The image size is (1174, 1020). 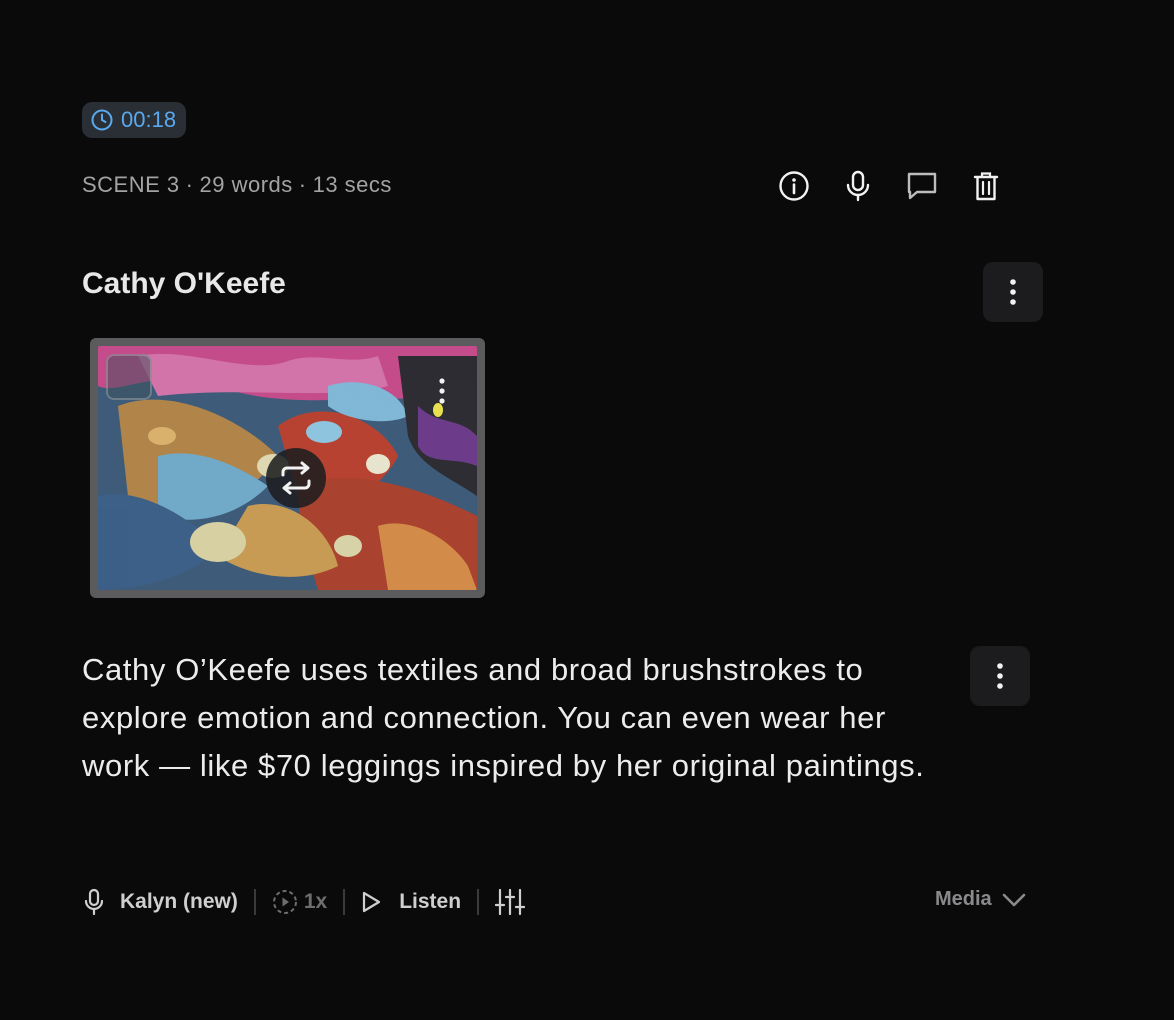 What do you see at coordinates (372, 902) in the screenshot?
I see `play-icon` at bounding box center [372, 902].